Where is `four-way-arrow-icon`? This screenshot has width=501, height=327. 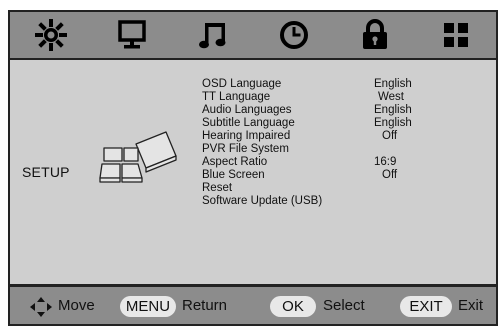
four-way-arrow-icon is located at coordinates (41, 307).